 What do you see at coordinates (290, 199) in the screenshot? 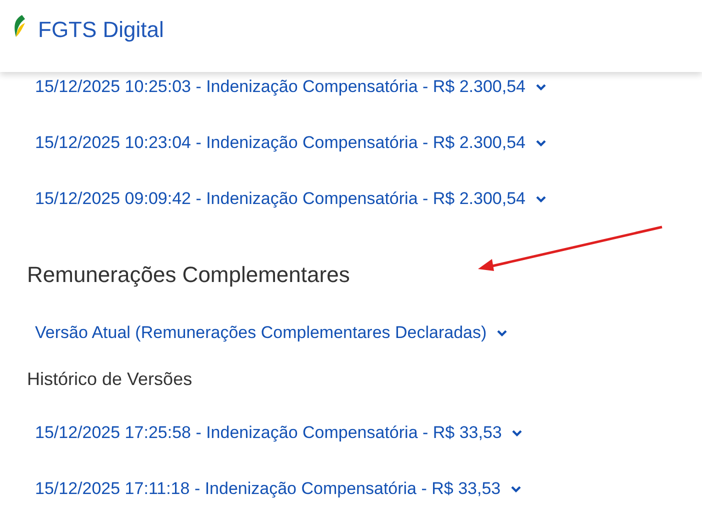
I see `version-link: 15/12/2025 09:09:42 - Indenização Compensatória - R$ 2.300,54` at bounding box center [290, 199].